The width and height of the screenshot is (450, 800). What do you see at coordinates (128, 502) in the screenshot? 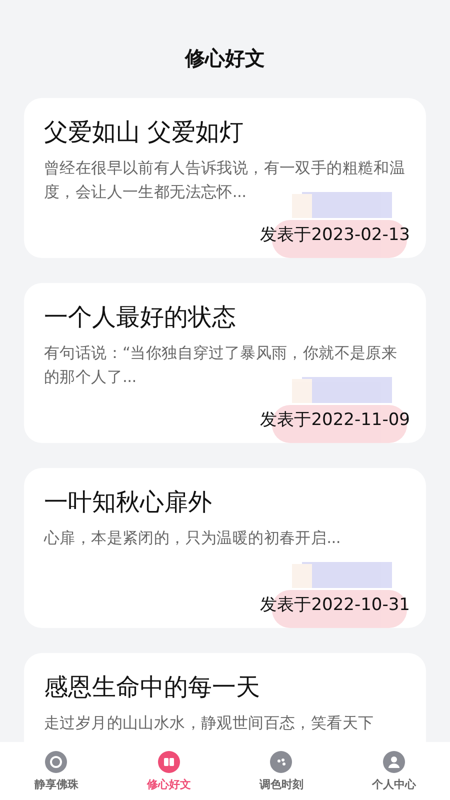
I see `article-title: 一叶知秋心扉外` at bounding box center [128, 502].